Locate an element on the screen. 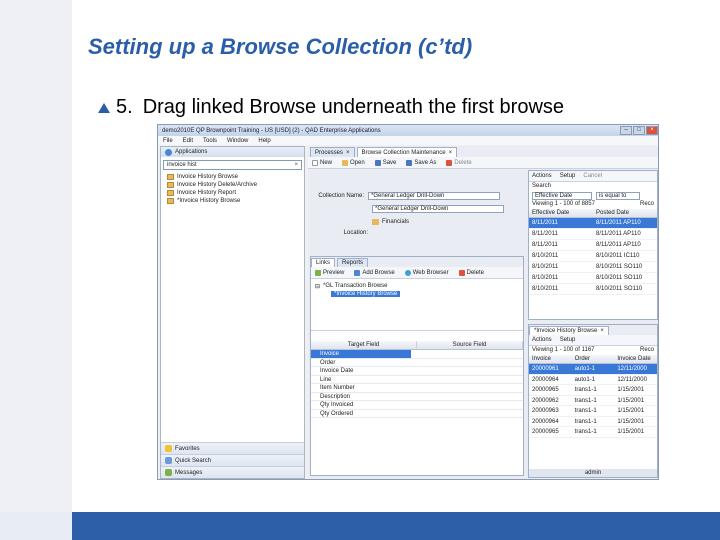 This screenshot has height=540, width=720. column-header-effective-date: Effective Date is located at coordinates (561, 213).